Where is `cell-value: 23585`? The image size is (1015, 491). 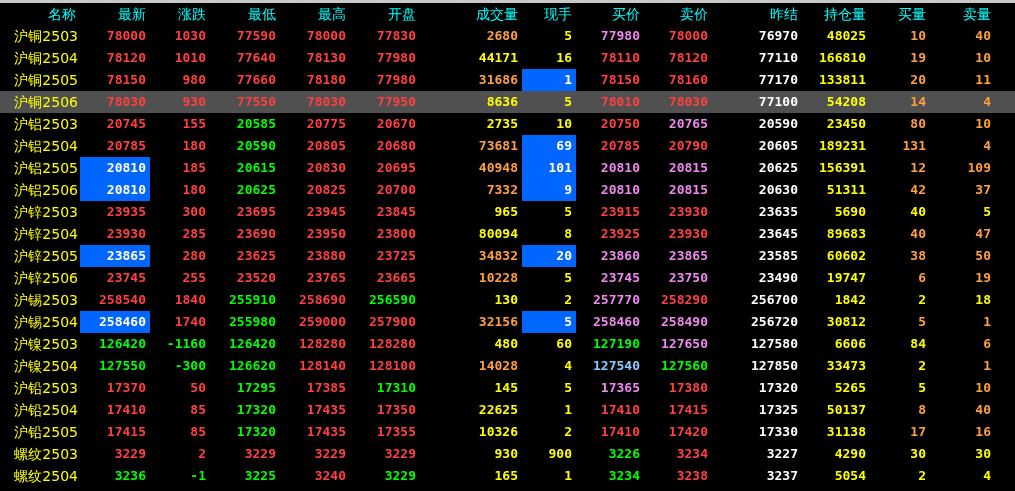 cell-value: 23585 is located at coordinates (778, 255).